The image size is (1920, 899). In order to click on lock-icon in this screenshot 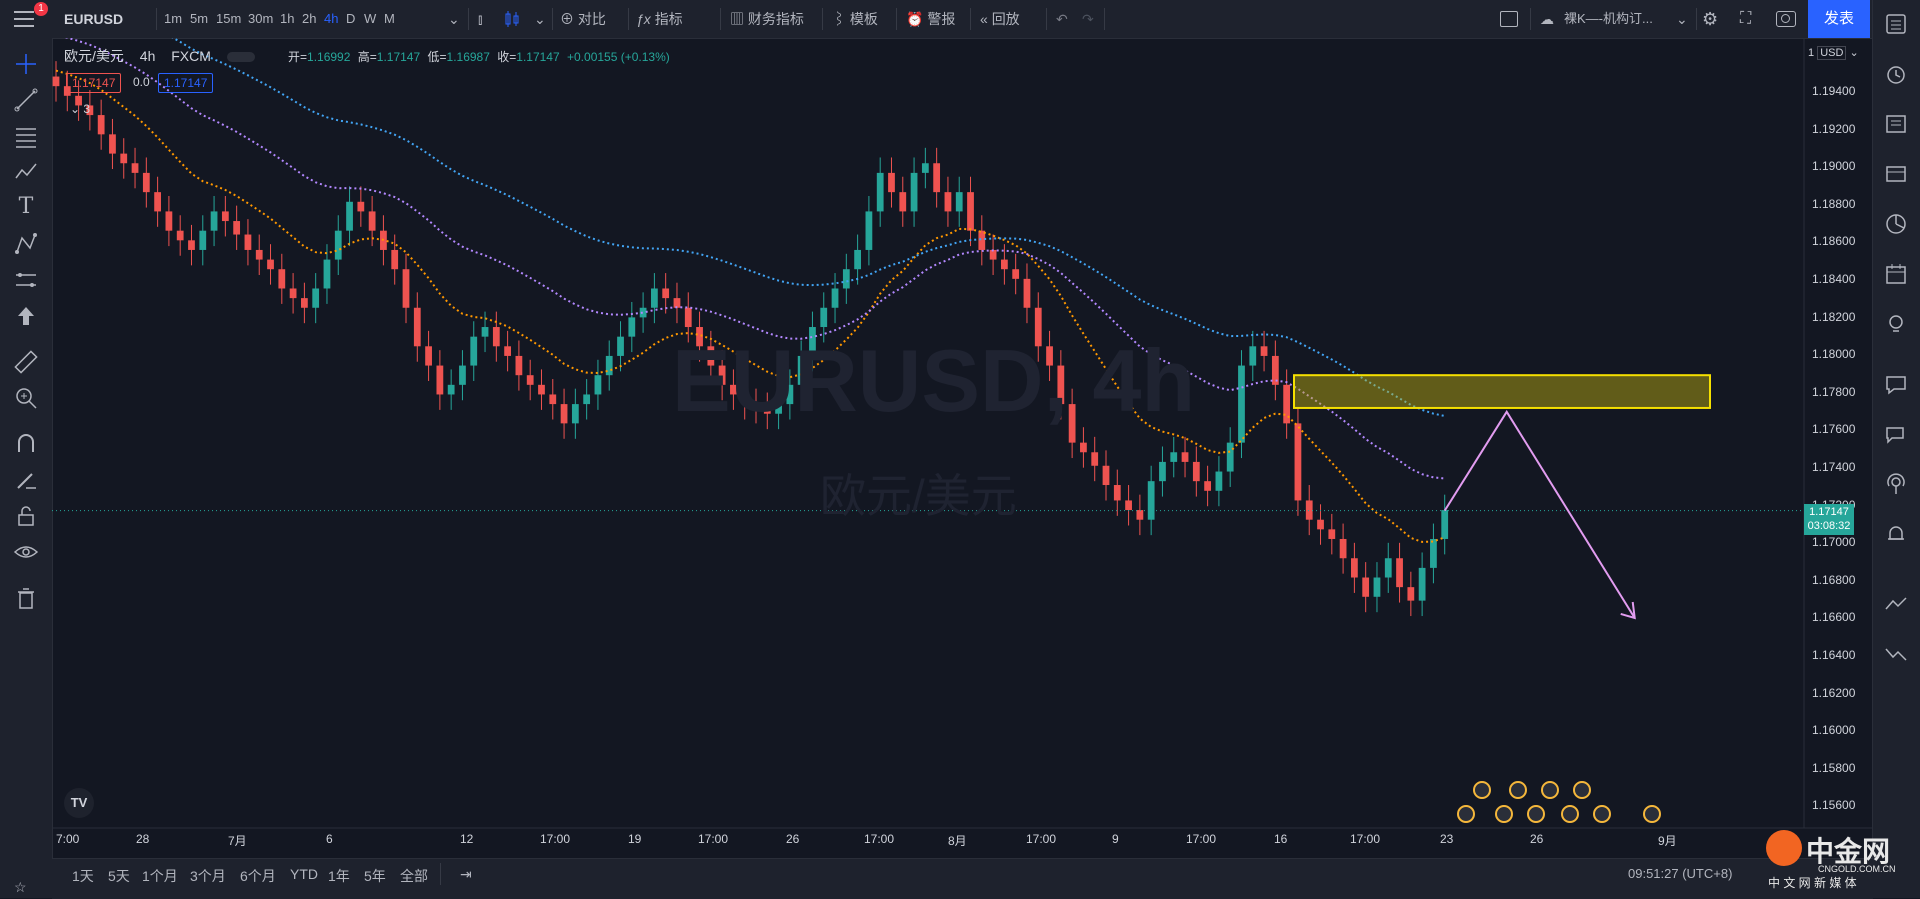, I will do `click(26, 516)`.